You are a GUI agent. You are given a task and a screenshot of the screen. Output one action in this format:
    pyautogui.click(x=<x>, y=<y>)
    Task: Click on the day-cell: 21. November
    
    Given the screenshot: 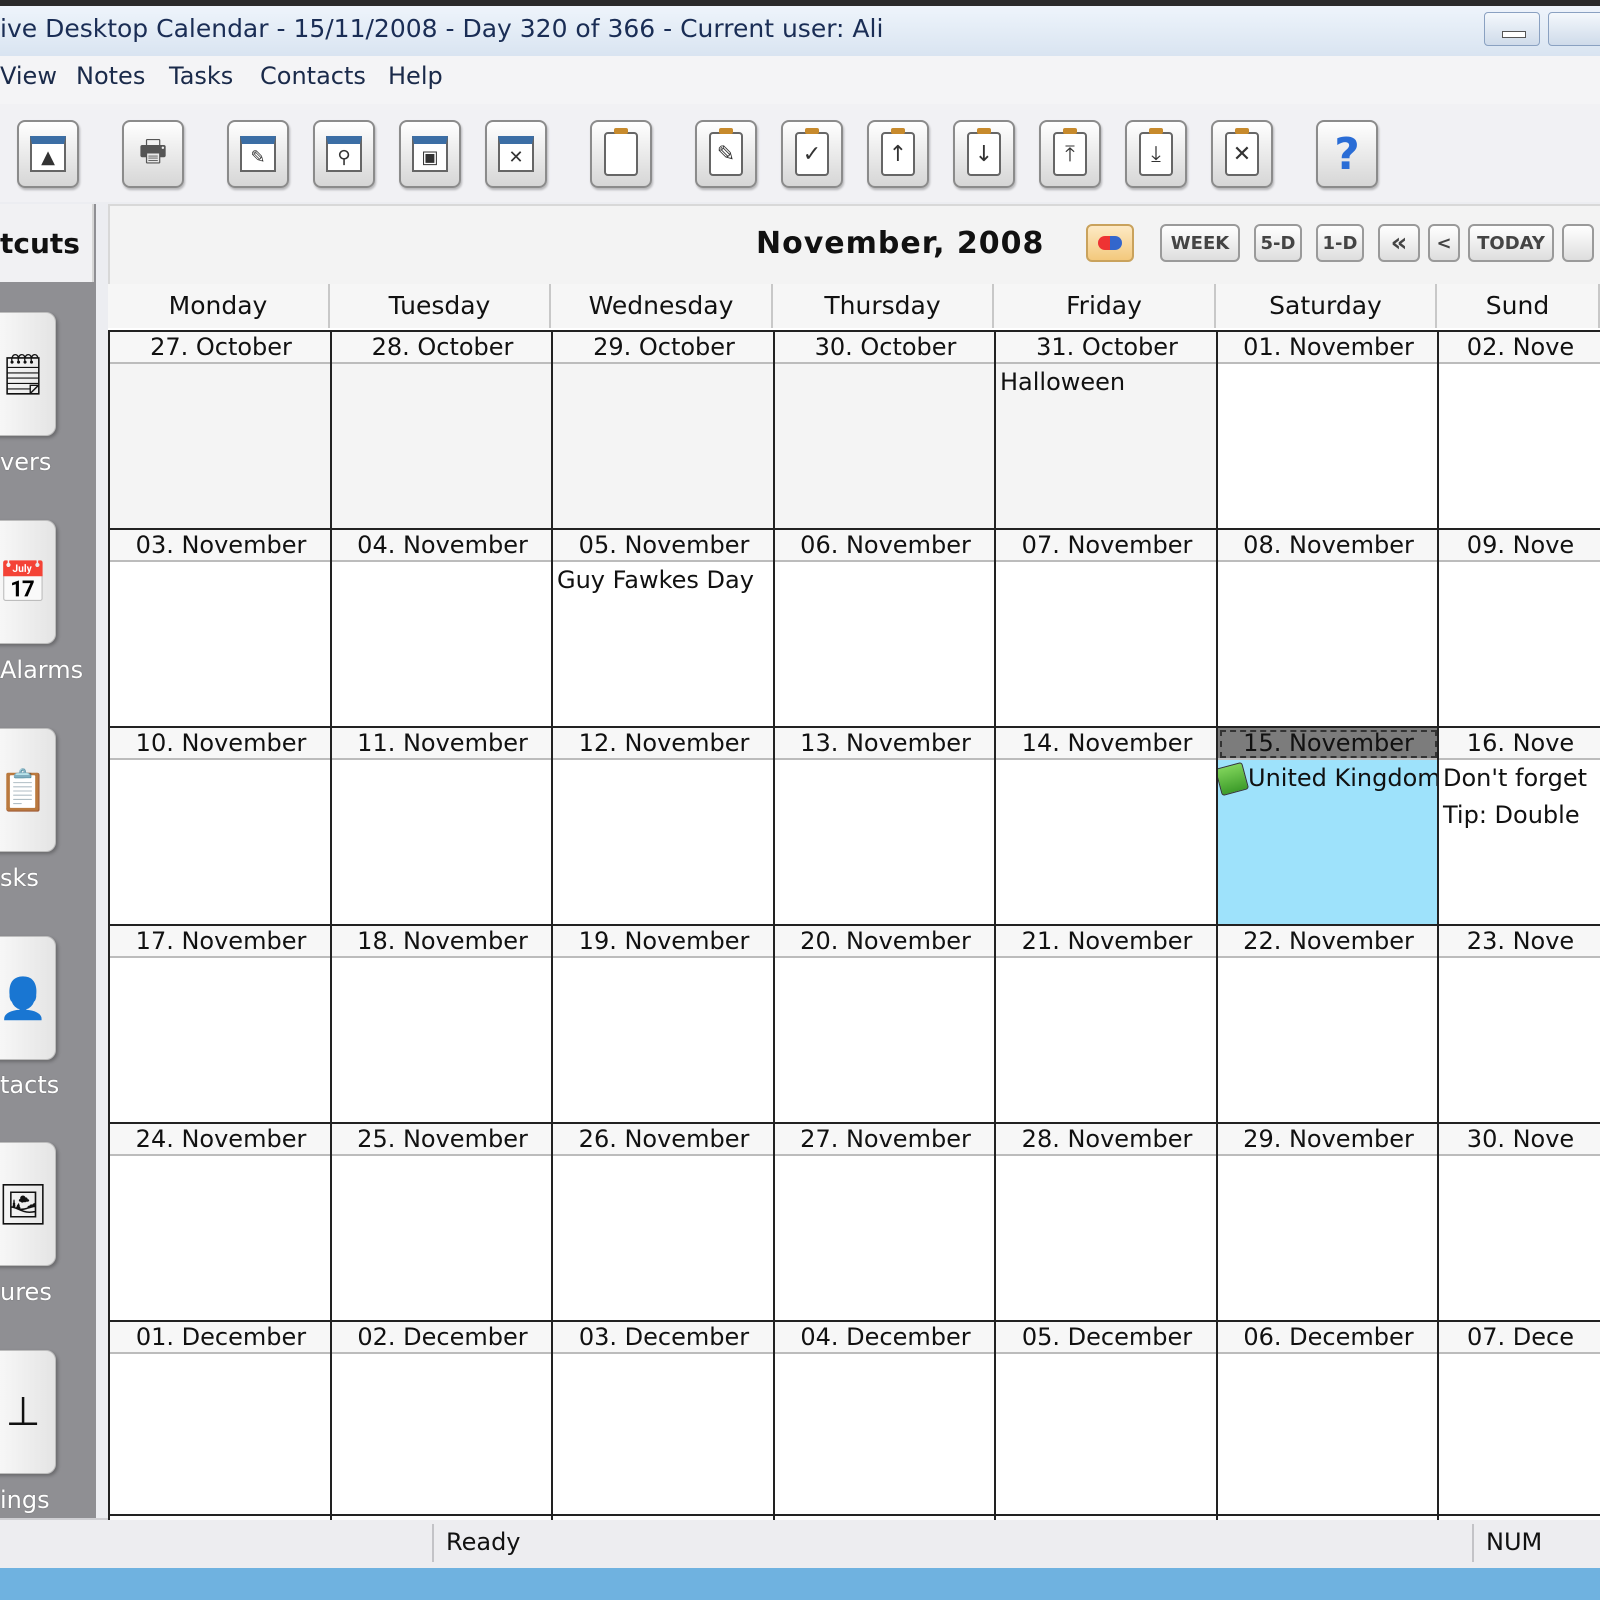 What is the action you would take?
    pyautogui.click(x=1106, y=1024)
    